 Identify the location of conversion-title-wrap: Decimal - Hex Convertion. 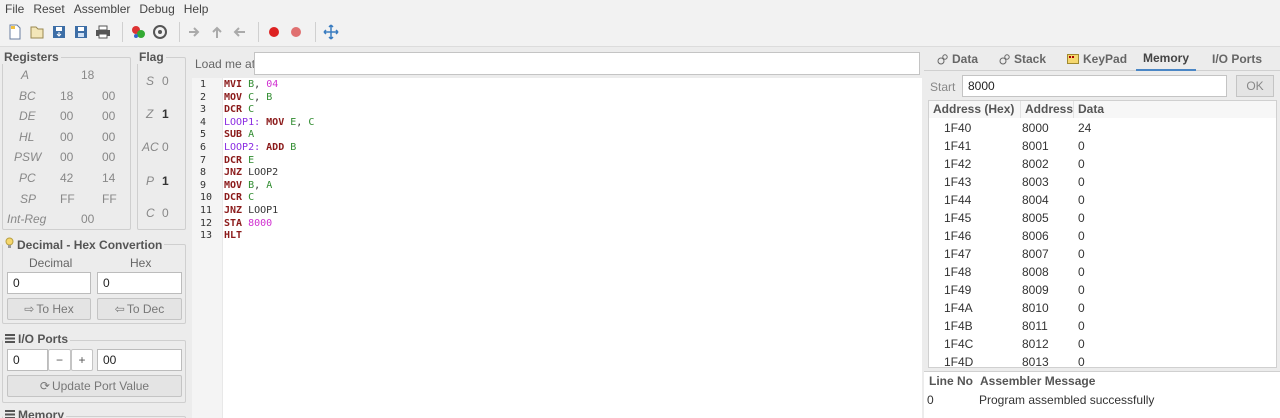
(84, 244).